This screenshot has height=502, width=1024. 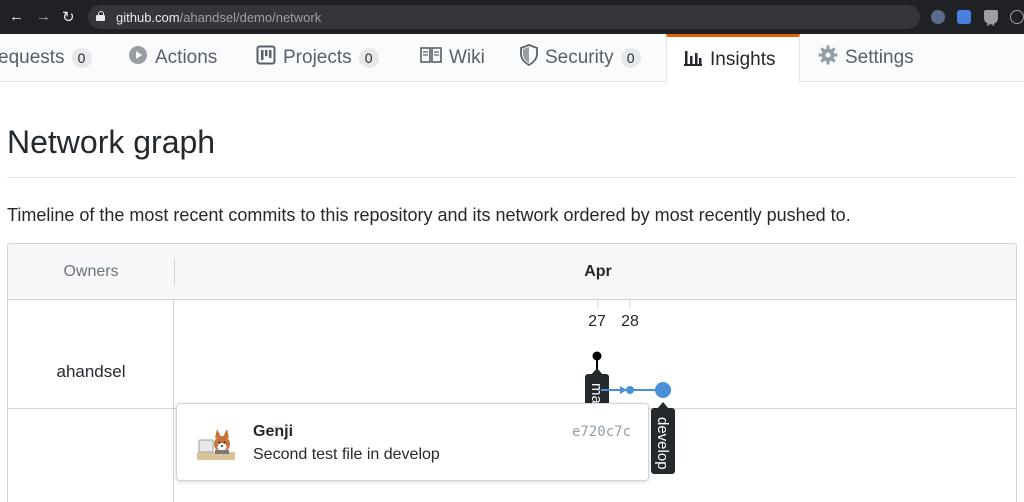 What do you see at coordinates (597, 356) in the screenshot?
I see `master-commit-dot` at bounding box center [597, 356].